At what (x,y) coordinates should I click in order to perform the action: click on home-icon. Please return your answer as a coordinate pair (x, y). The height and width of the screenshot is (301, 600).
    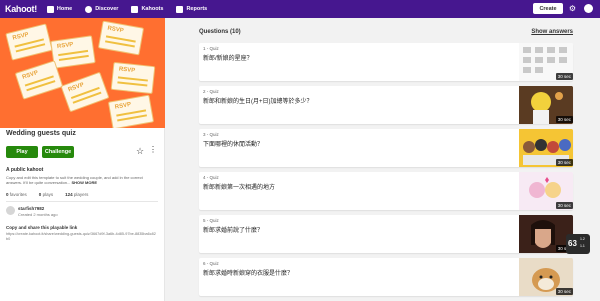
    Looking at the image, I should click on (50, 9).